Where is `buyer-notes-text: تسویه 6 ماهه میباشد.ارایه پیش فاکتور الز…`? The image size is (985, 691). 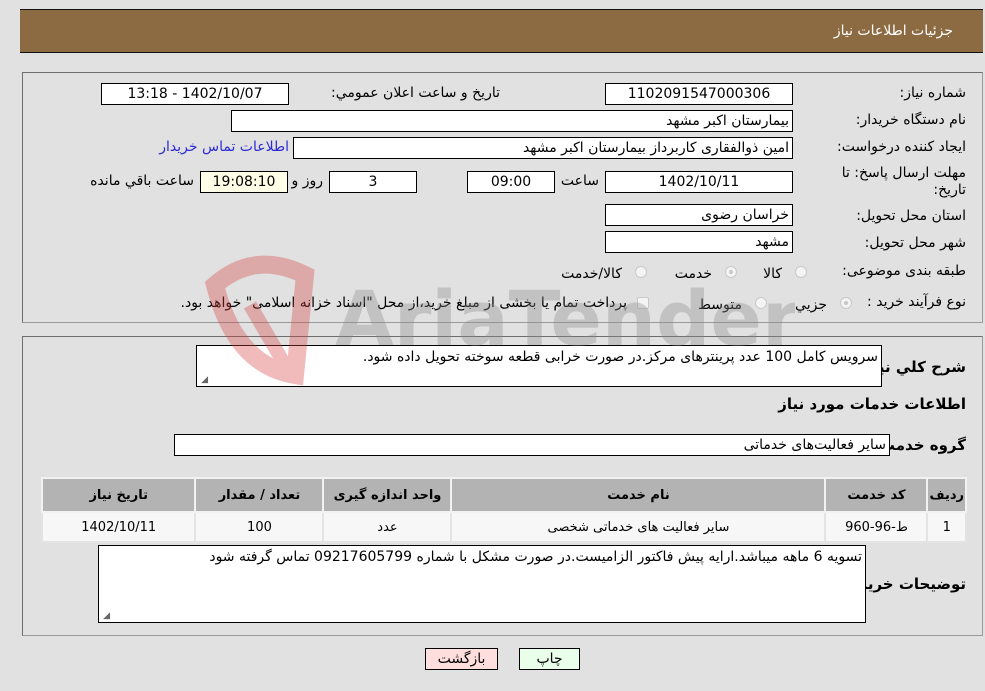
buyer-notes-text: تسویه 6 ماهه میباشد.ارایه پیش فاکتور الز… is located at coordinates (535, 557).